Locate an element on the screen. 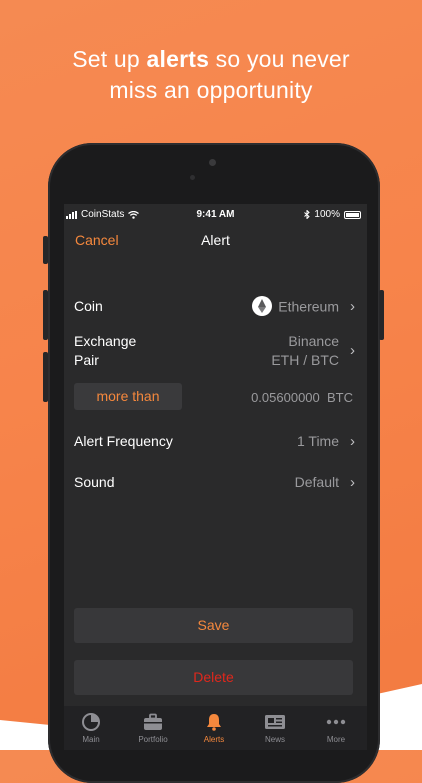 This screenshot has width=422, height=783. tab-portfolio: Portfolio is located at coordinates (153, 728).